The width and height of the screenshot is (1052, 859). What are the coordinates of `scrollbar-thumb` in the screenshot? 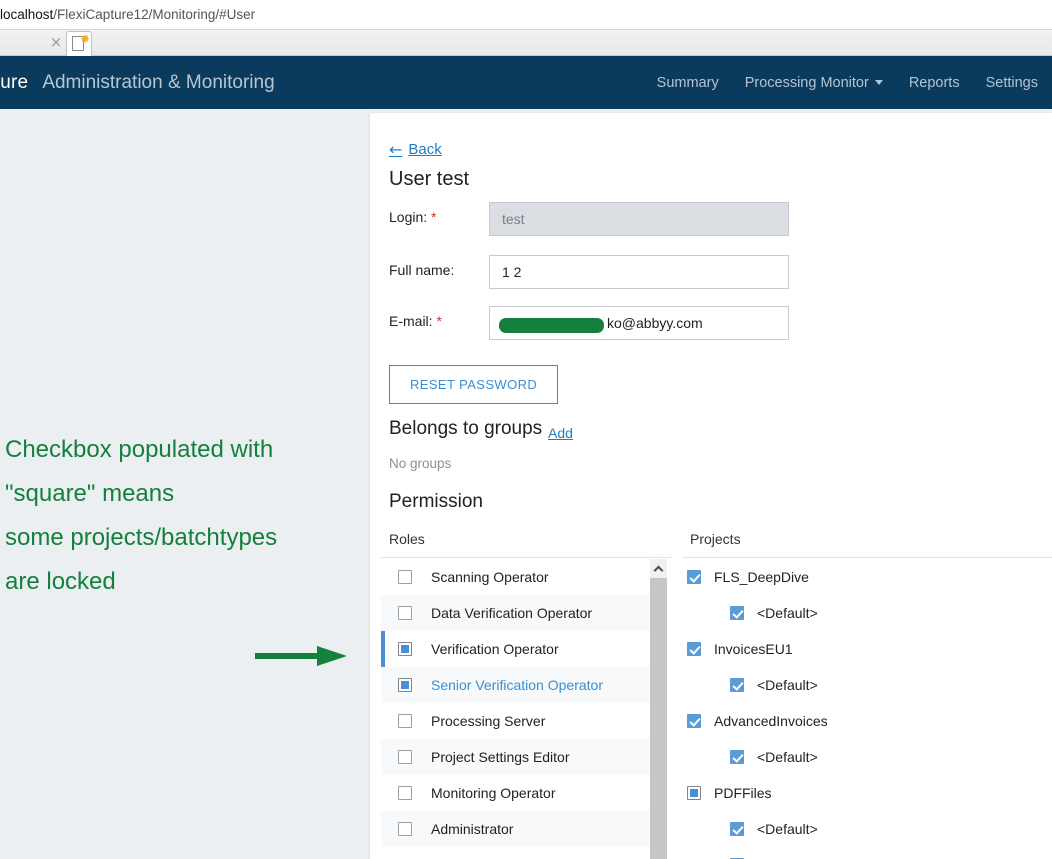 It's located at (658, 718).